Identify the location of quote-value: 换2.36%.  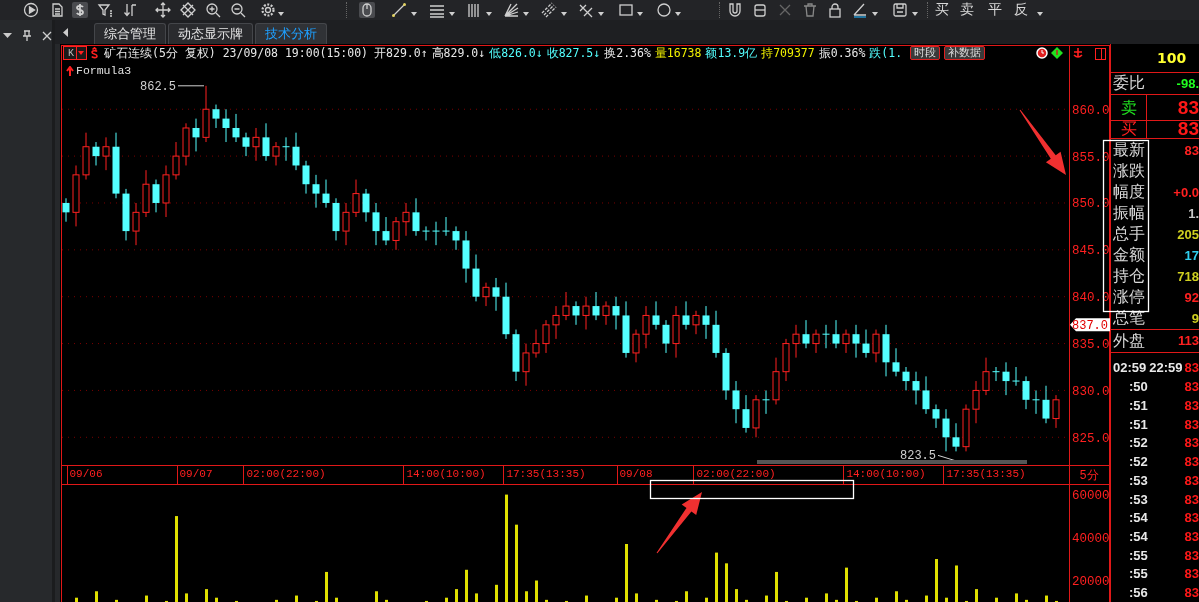
(627, 53).